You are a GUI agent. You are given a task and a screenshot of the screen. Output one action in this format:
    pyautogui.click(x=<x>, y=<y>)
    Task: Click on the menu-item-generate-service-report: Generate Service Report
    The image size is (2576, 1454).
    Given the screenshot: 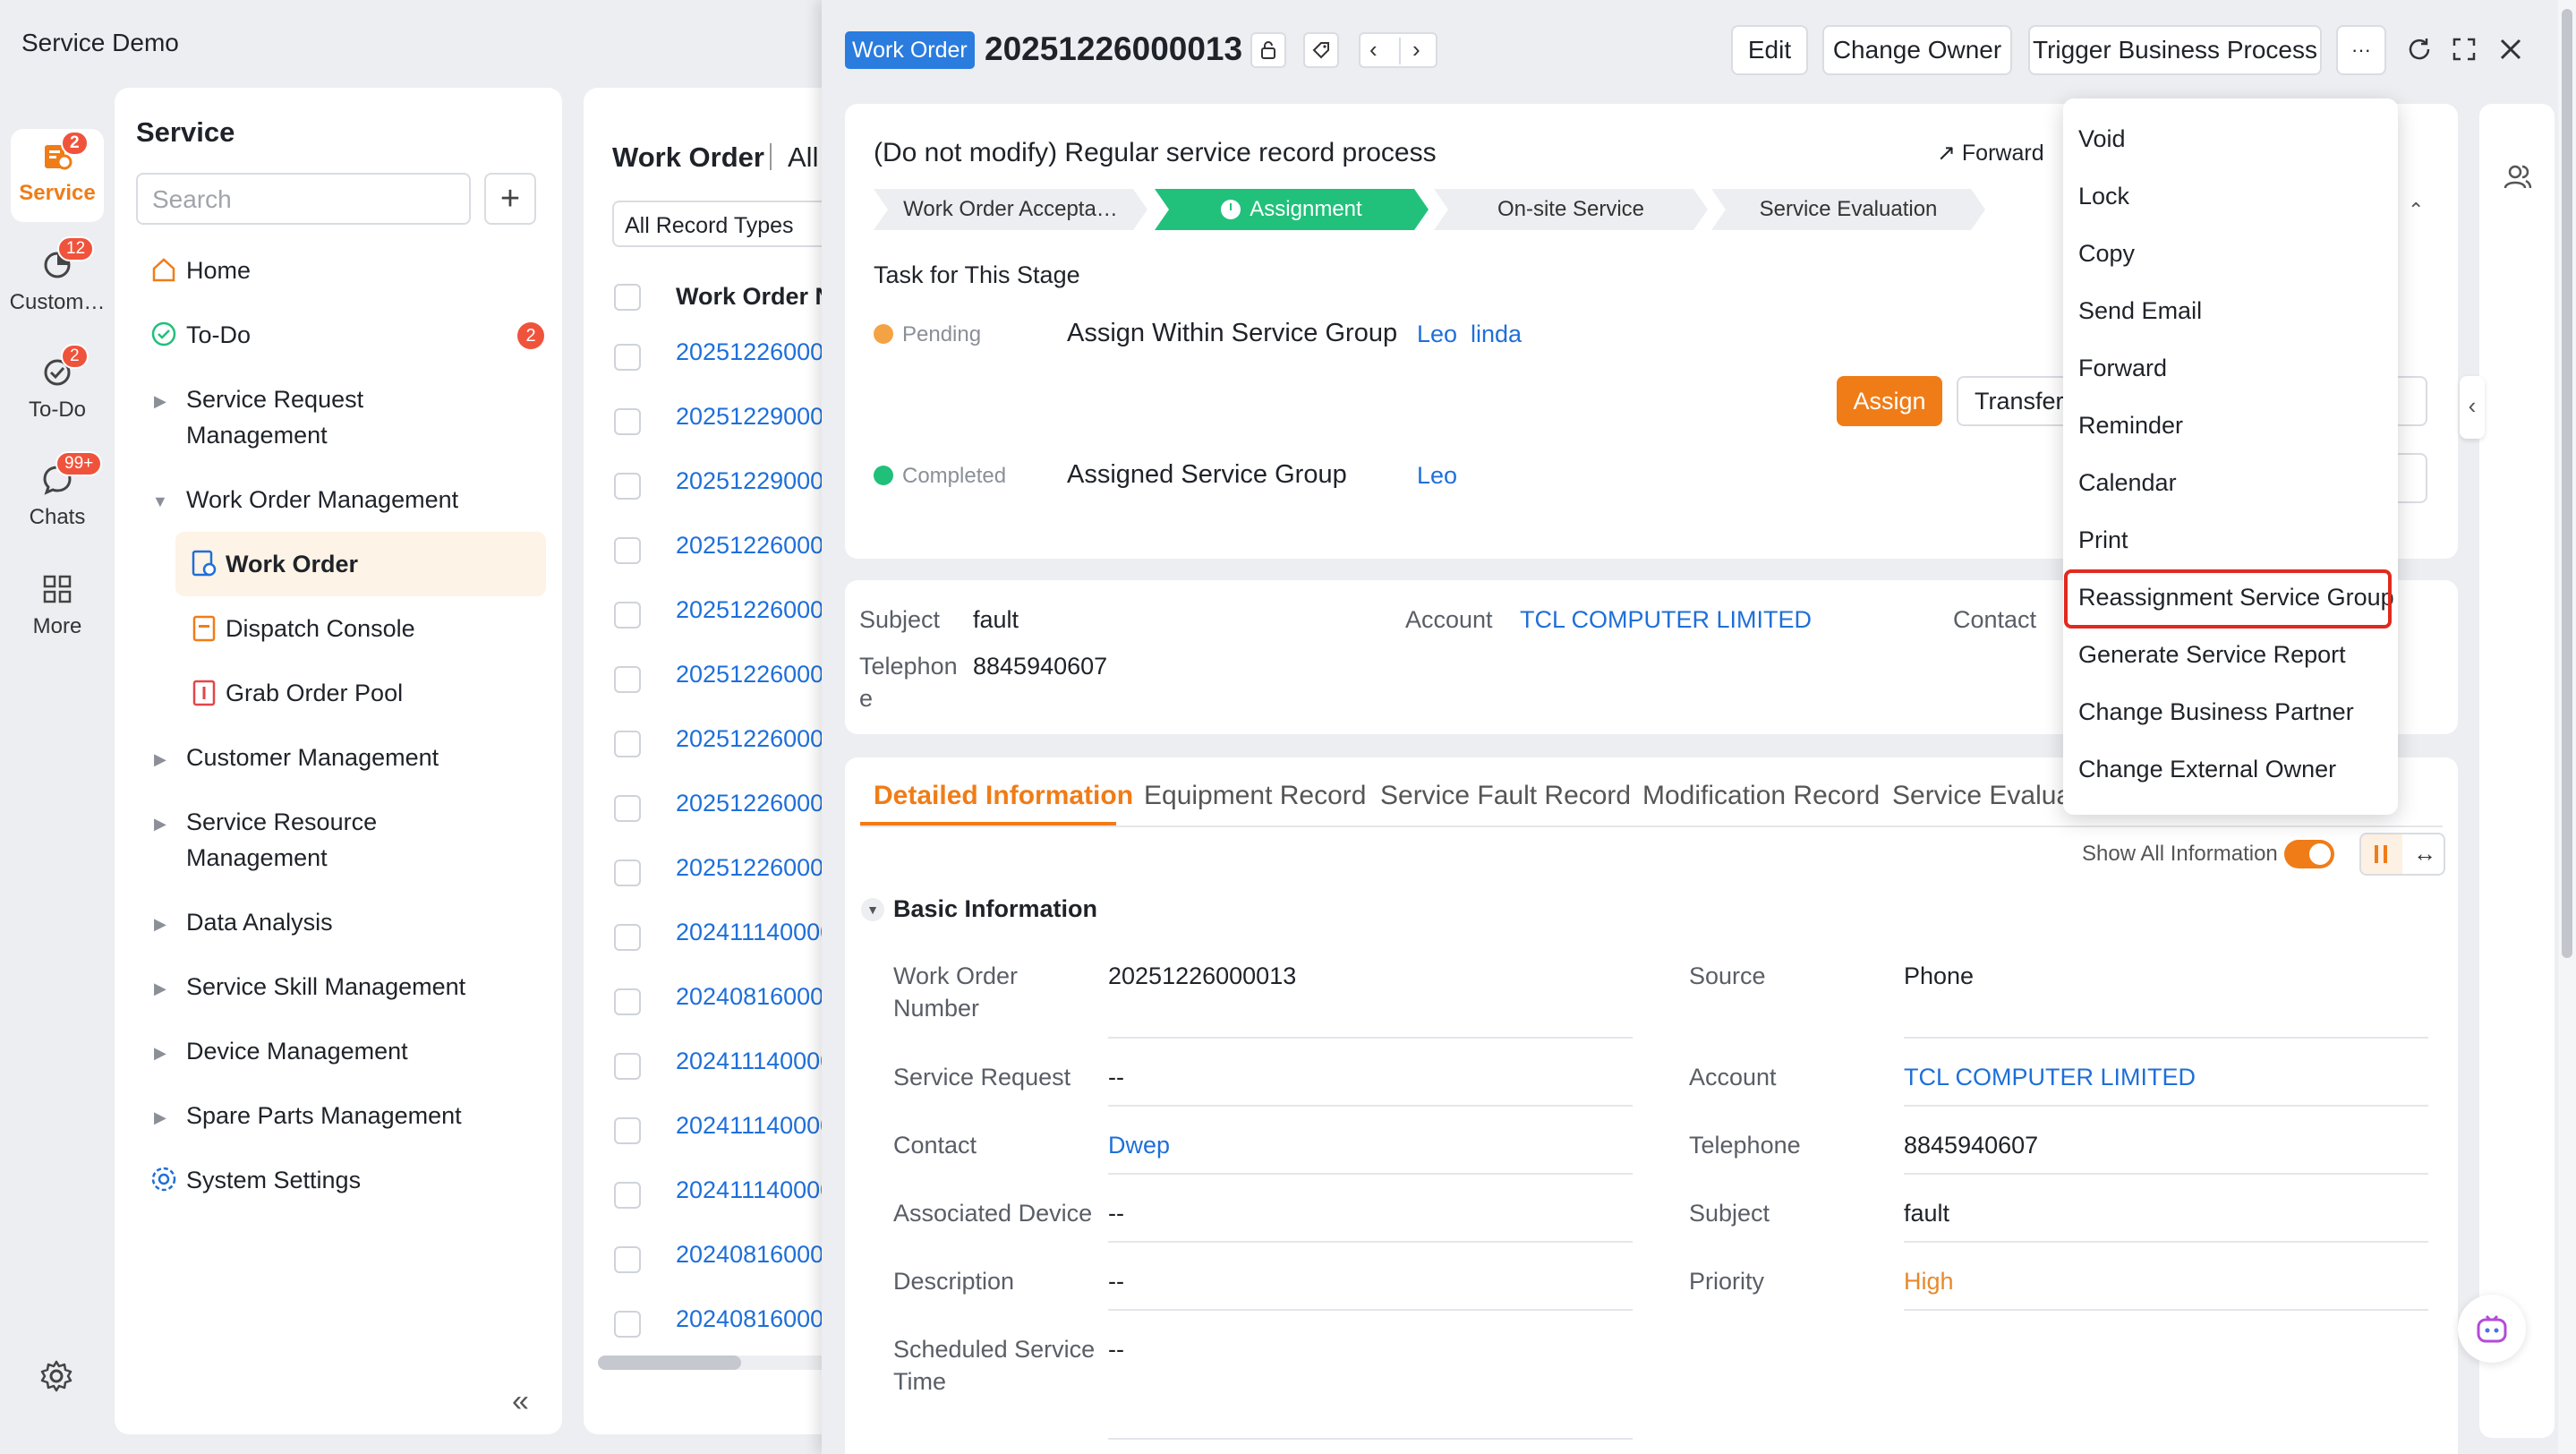 What is the action you would take?
    pyautogui.click(x=2212, y=655)
    